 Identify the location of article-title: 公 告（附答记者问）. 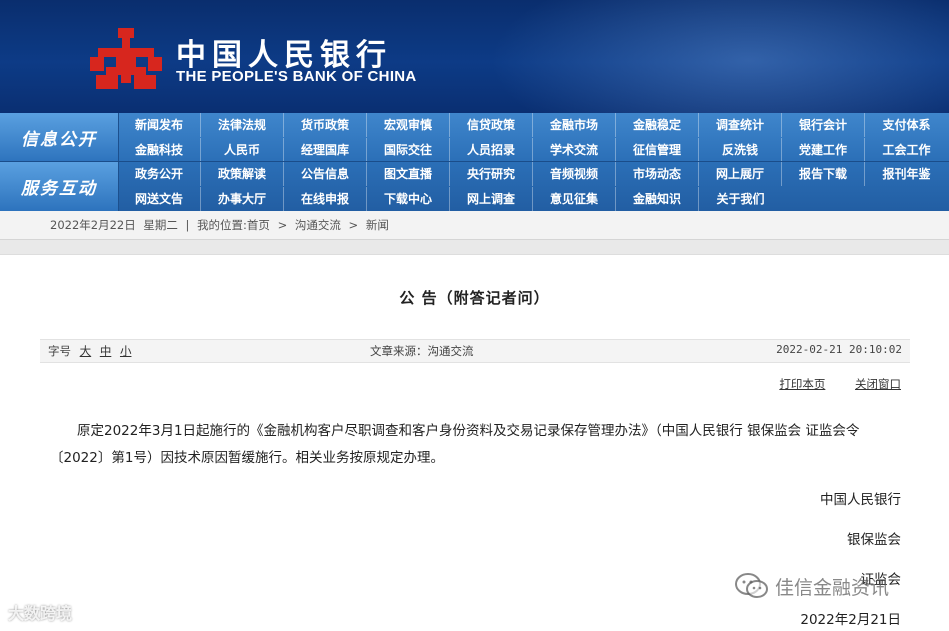
(474, 298).